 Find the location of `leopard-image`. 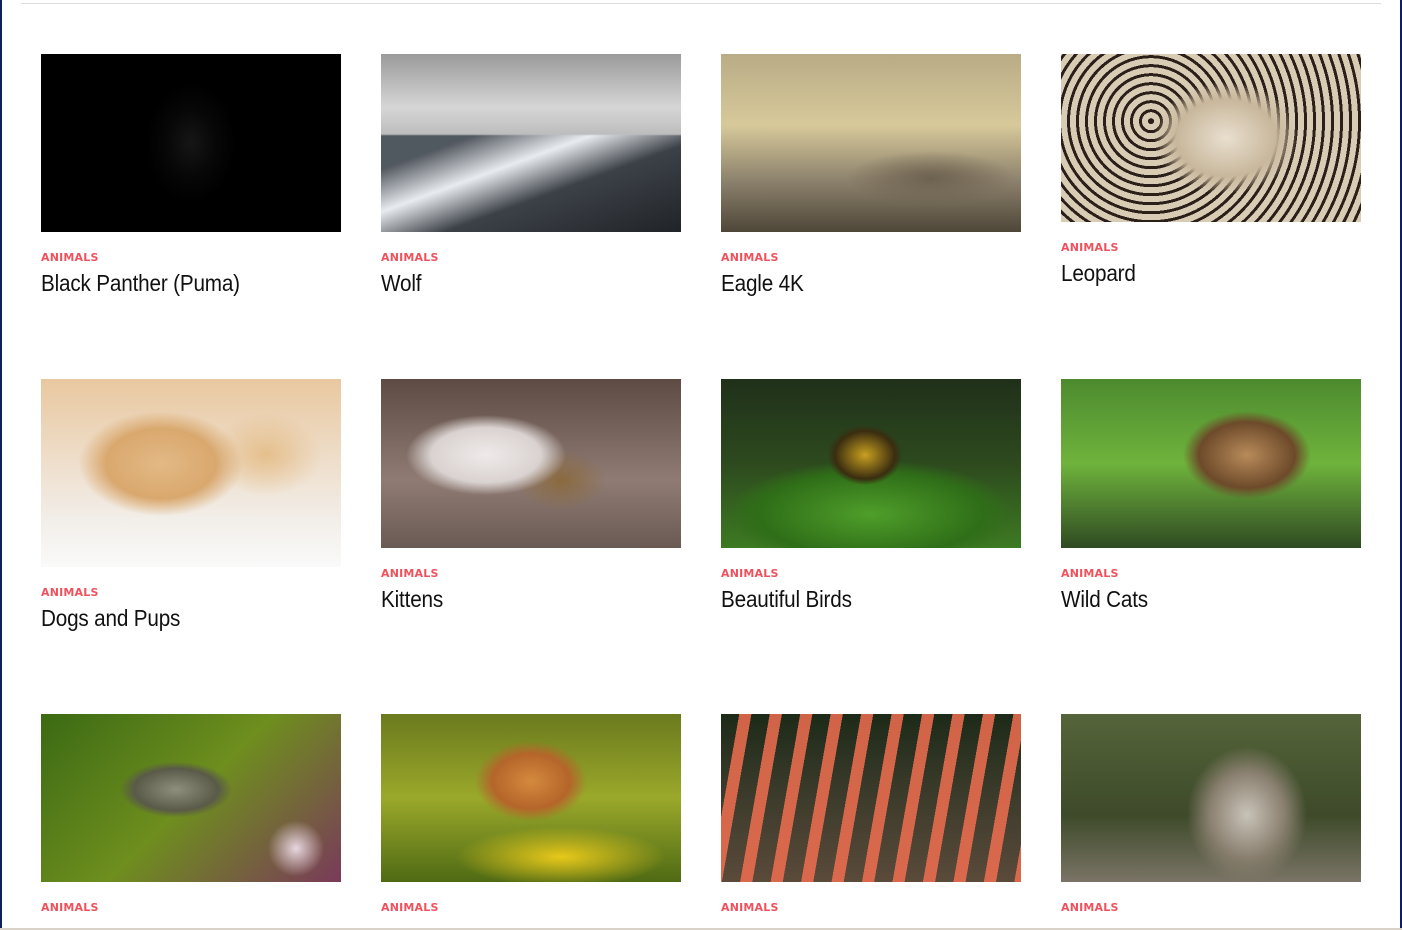

leopard-image is located at coordinates (1211, 138).